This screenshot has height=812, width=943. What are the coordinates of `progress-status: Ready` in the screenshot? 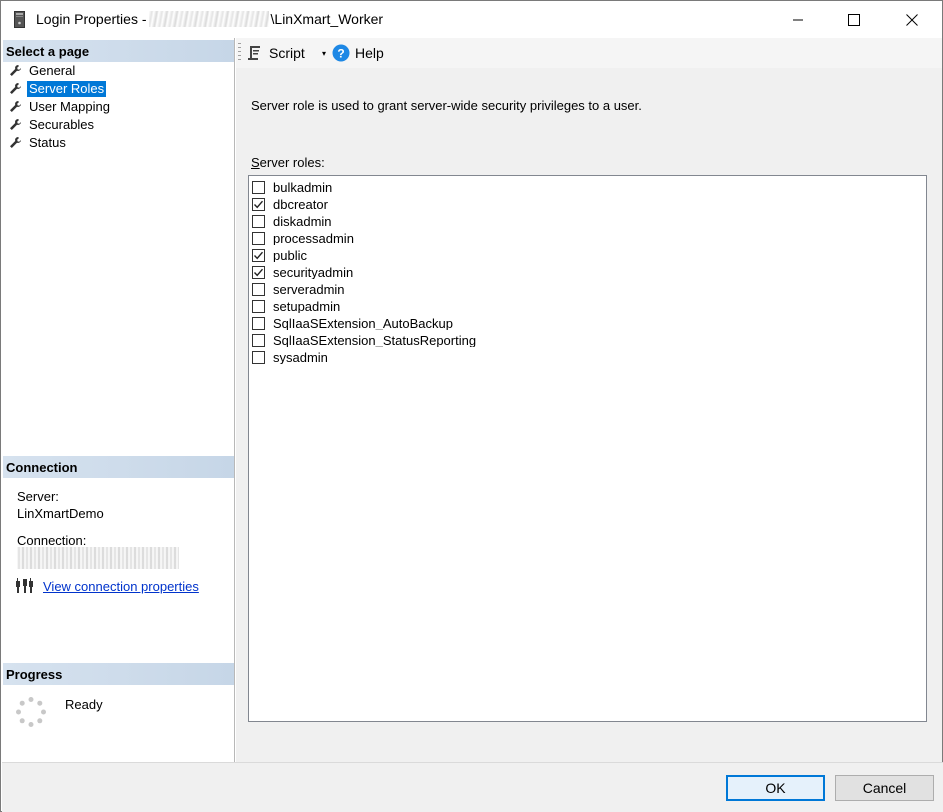 It's located at (84, 704).